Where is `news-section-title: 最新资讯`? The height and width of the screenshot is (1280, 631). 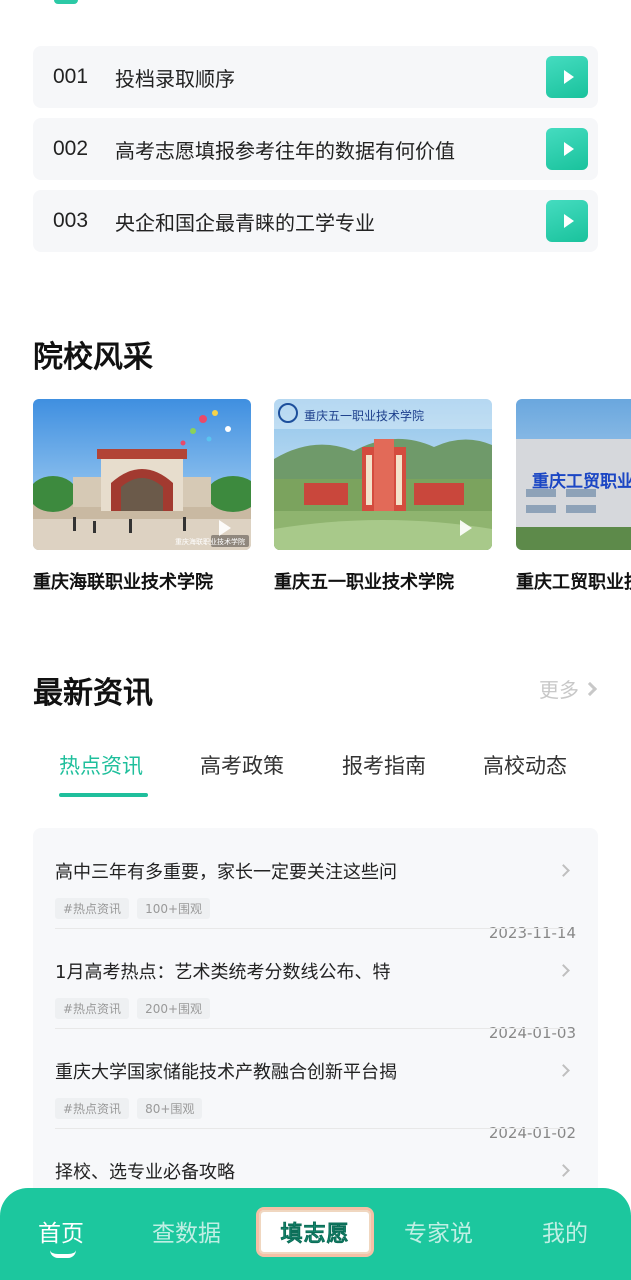
news-section-title: 最新资讯 is located at coordinates (93, 693).